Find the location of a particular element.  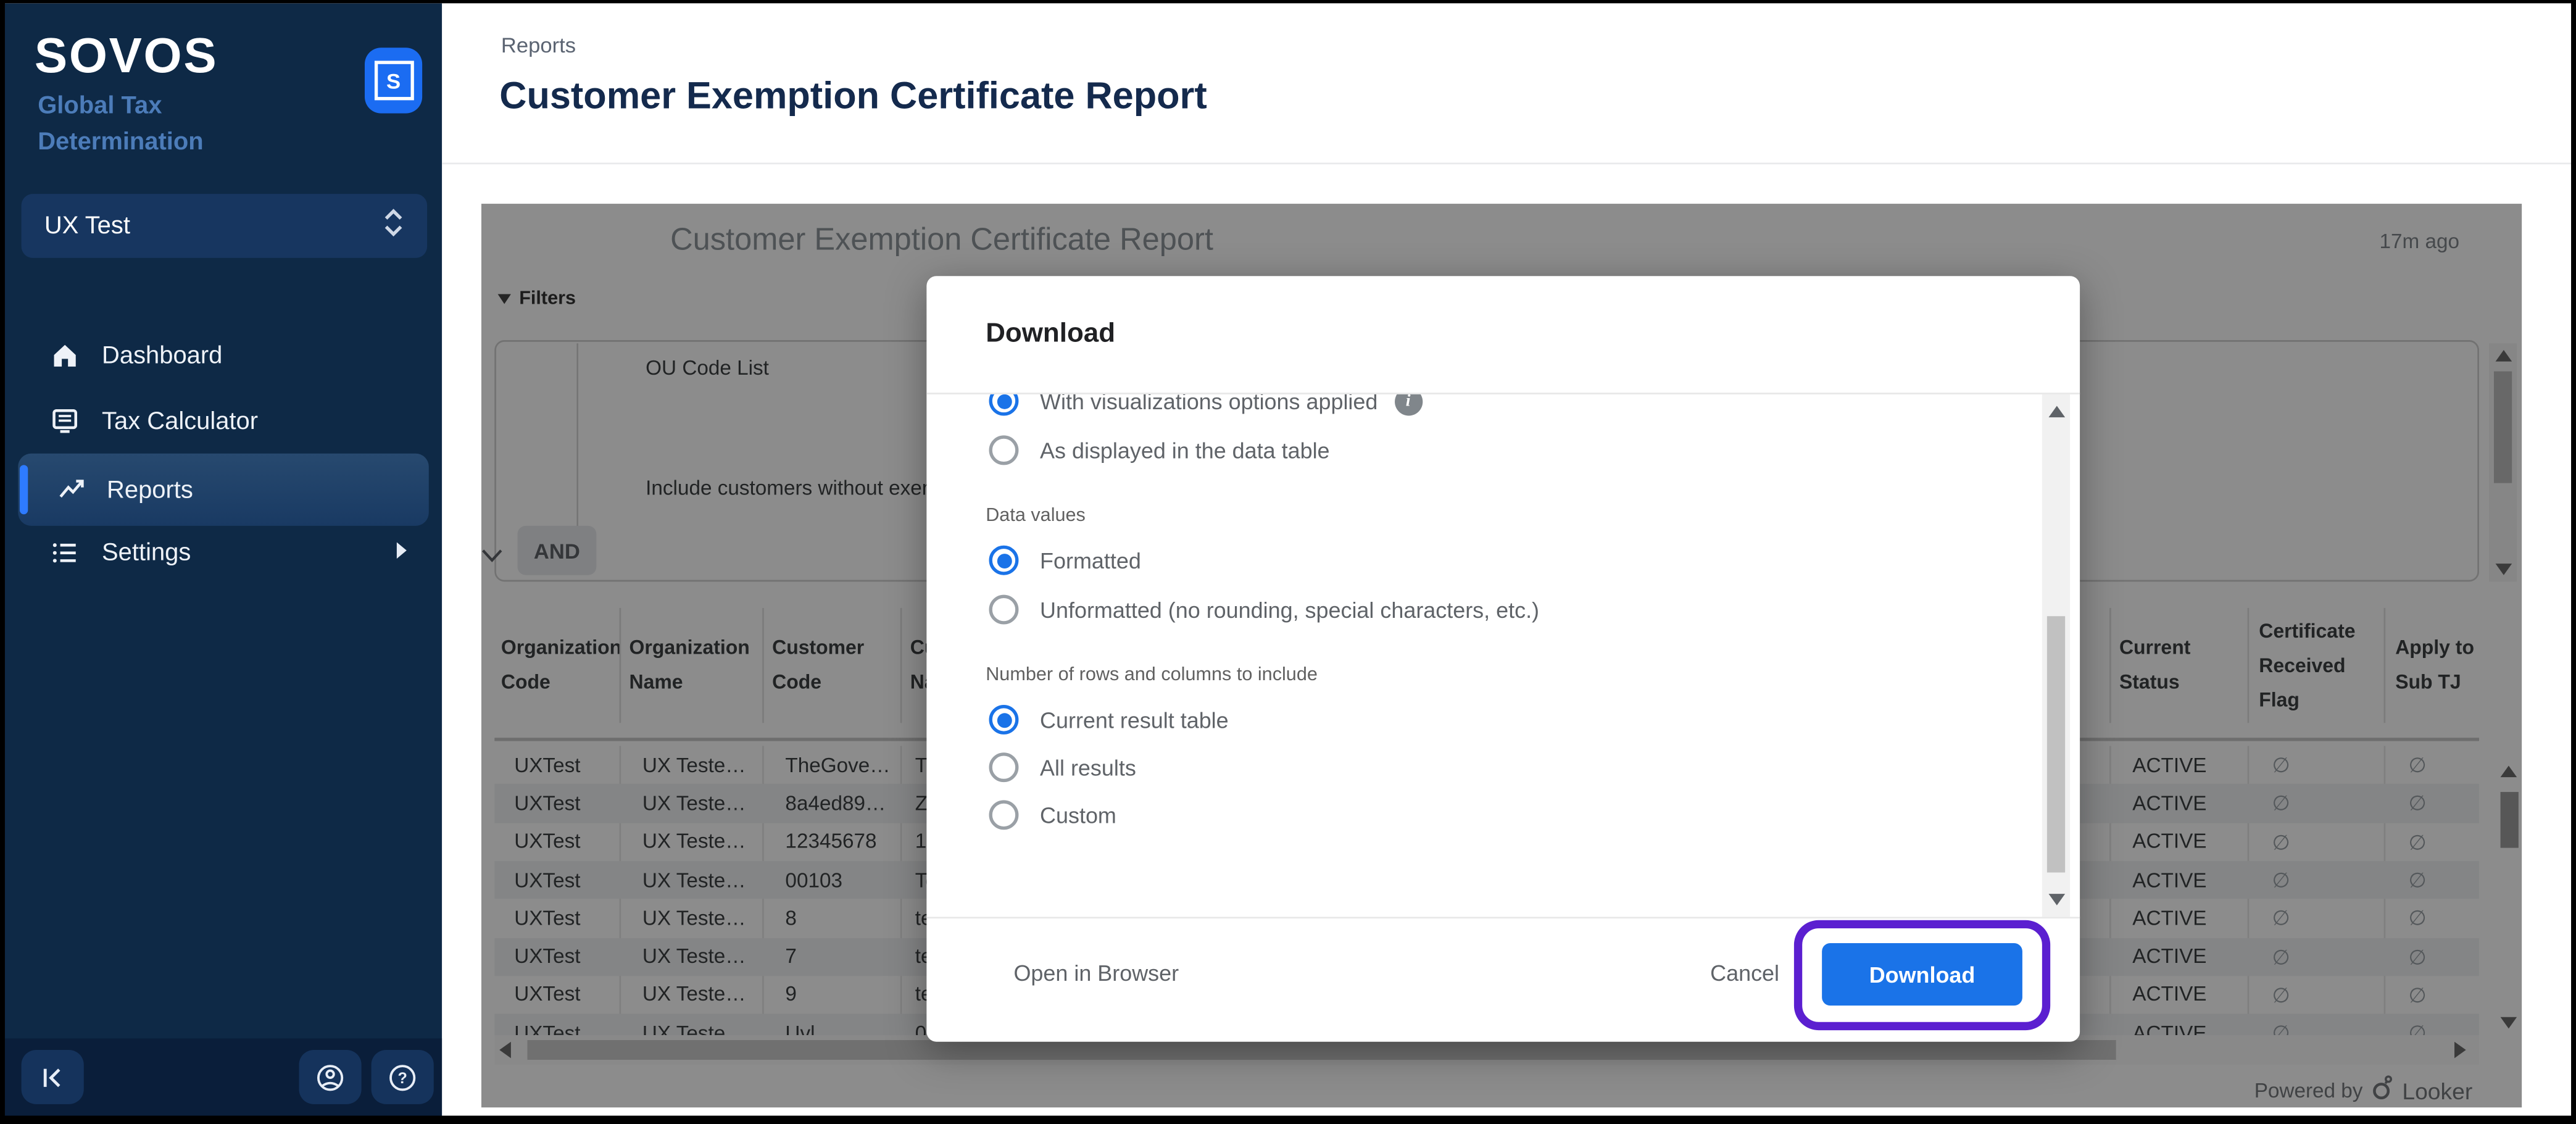

dialog-title: Download is located at coordinates (1051, 334).